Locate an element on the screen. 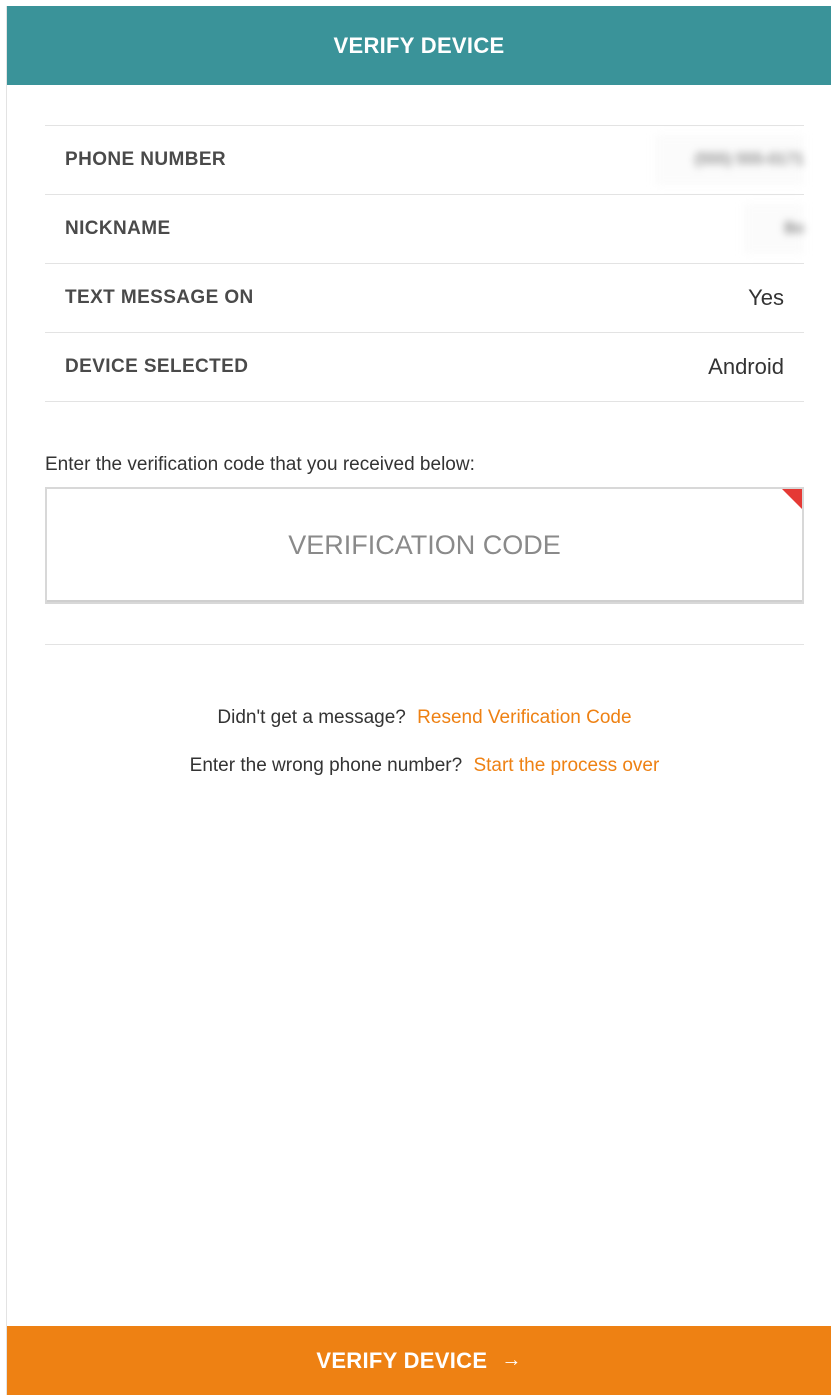 This screenshot has height=1395, width=831. page-title: VERIFY DEVICE is located at coordinates (419, 45).